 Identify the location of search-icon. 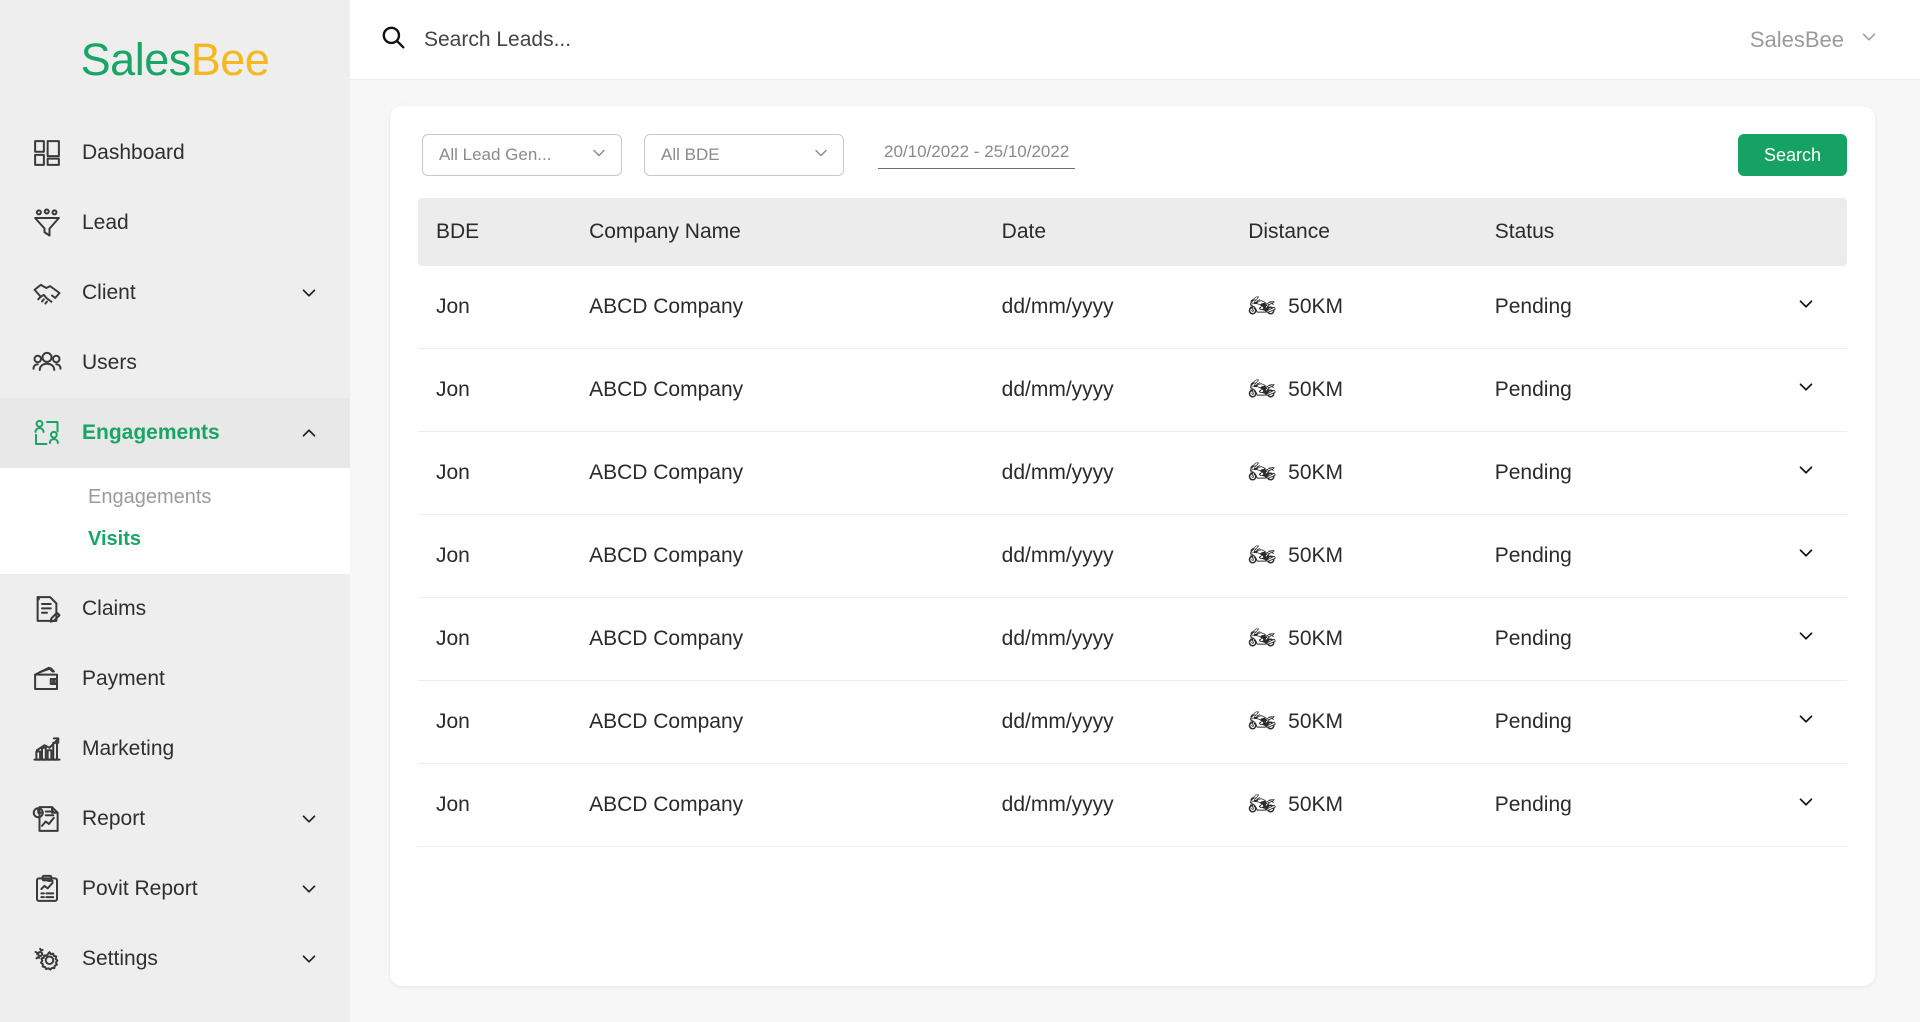
(393, 39).